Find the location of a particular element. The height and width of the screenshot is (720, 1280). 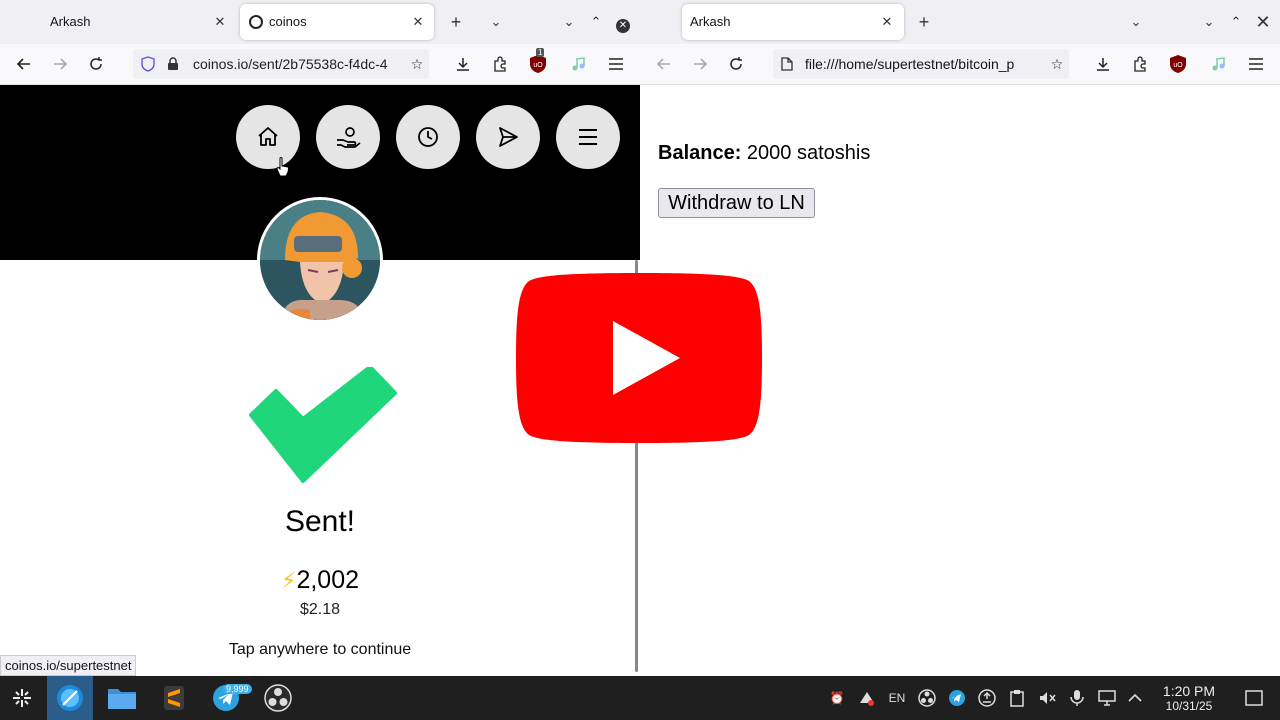

receive-button is located at coordinates (348, 137).